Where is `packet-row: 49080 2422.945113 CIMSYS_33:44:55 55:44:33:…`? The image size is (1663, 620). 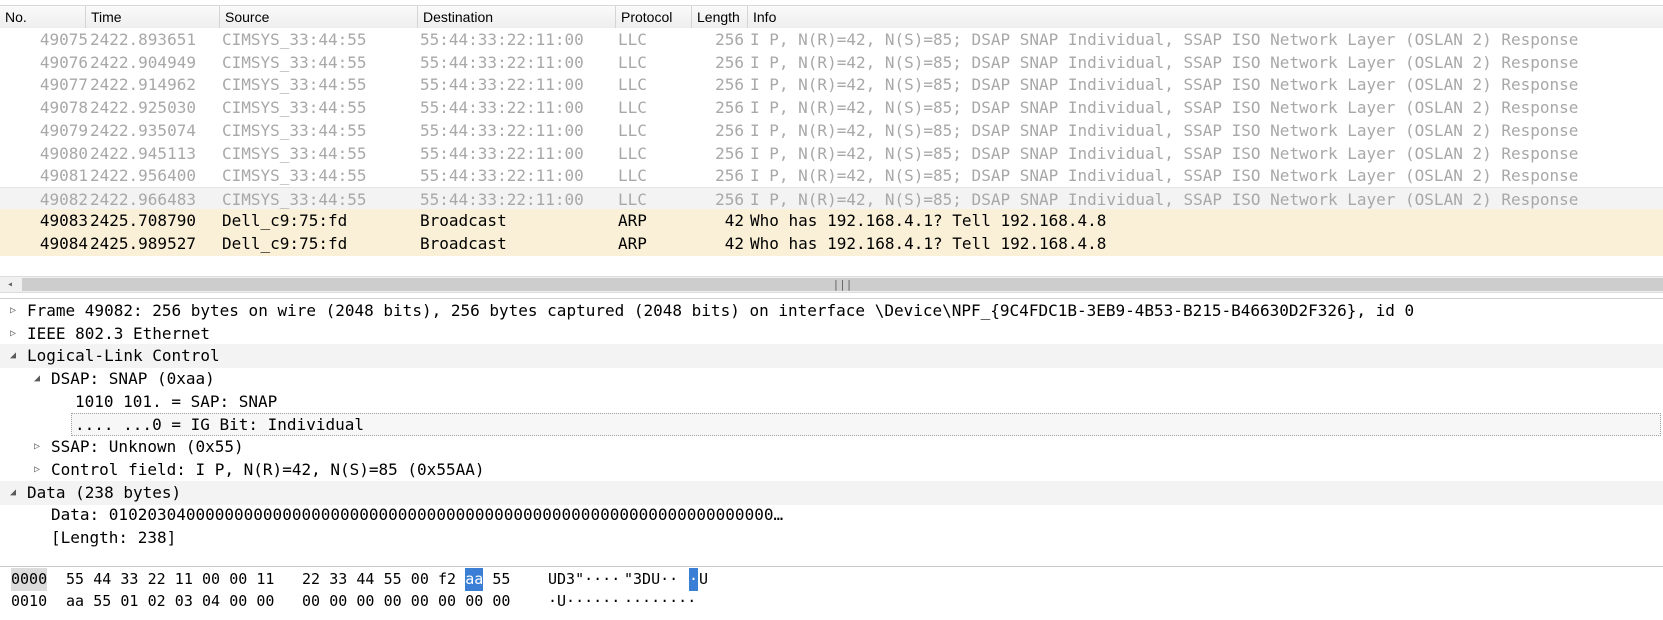
packet-row: 49080 2422.945113 CIMSYS_33:44:55 55:44:33:… is located at coordinates (831, 154).